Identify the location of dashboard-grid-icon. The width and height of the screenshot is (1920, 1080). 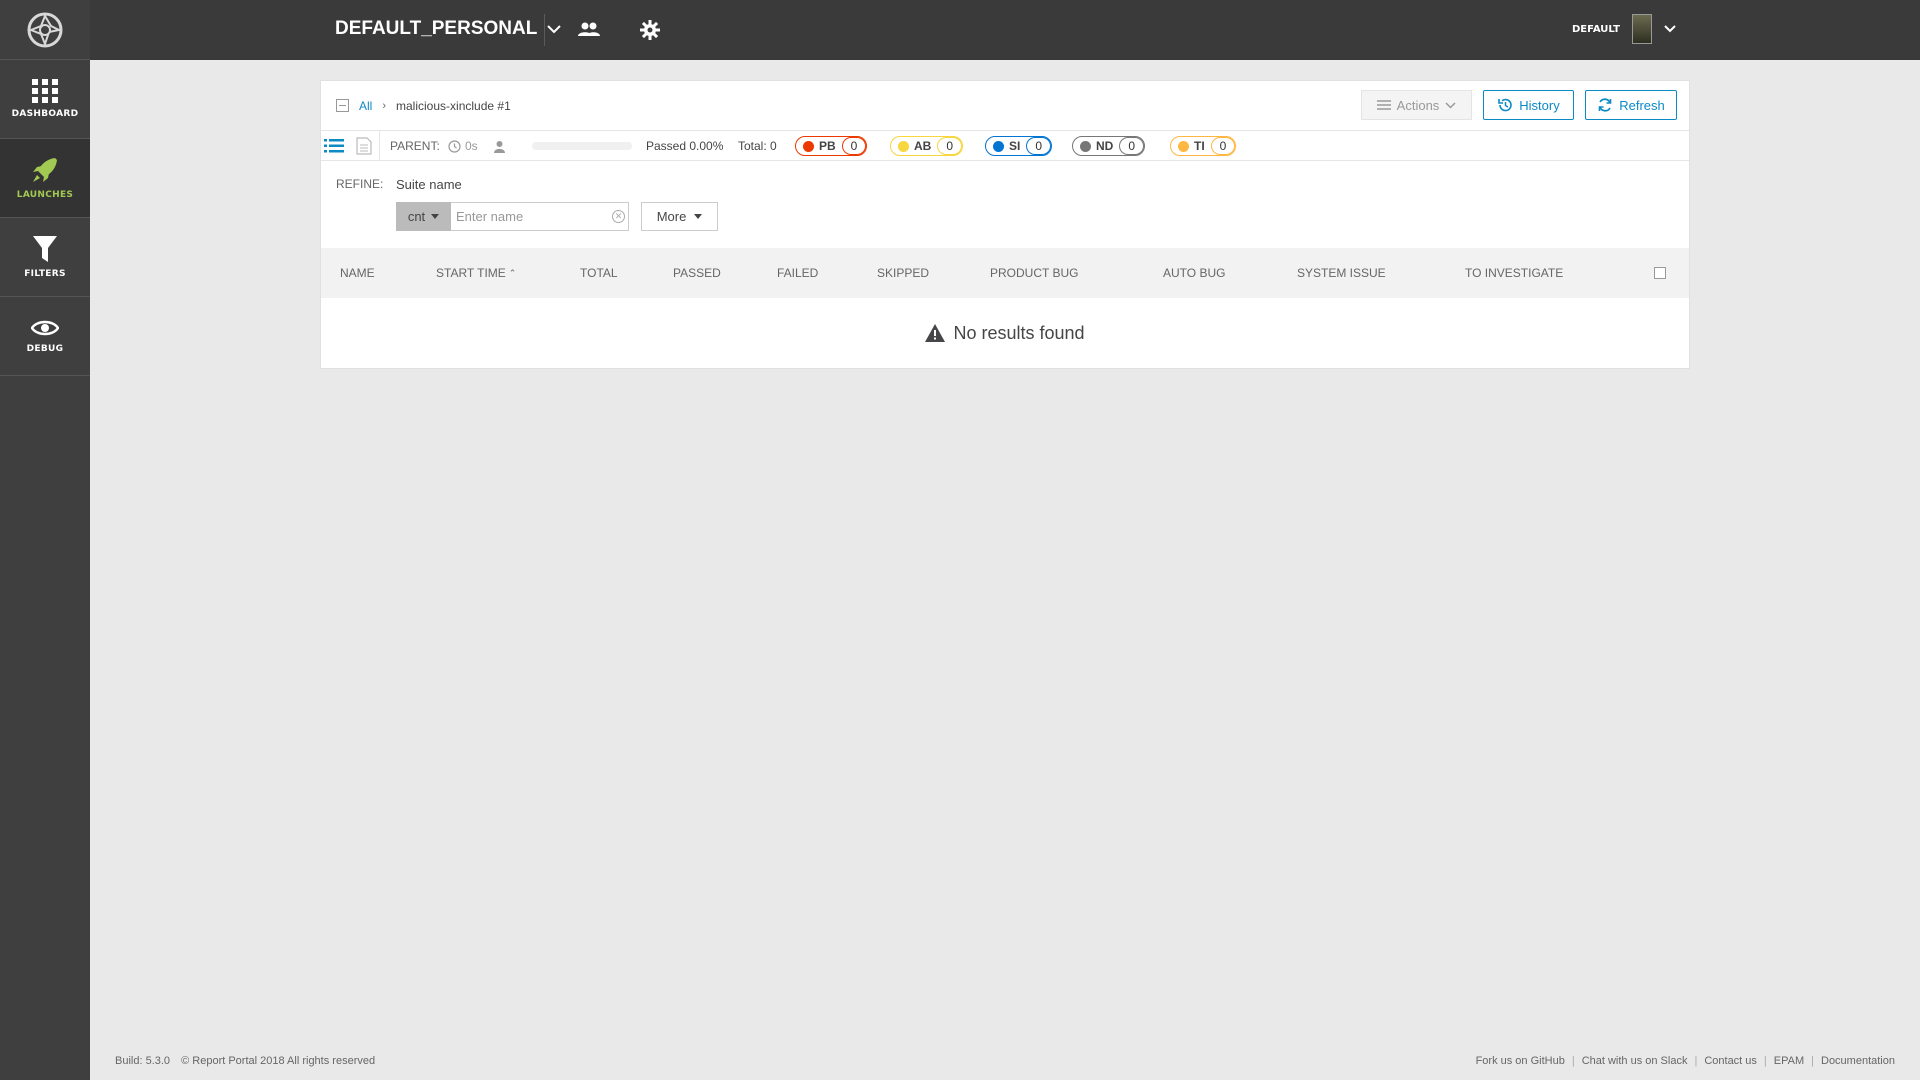
(45, 91).